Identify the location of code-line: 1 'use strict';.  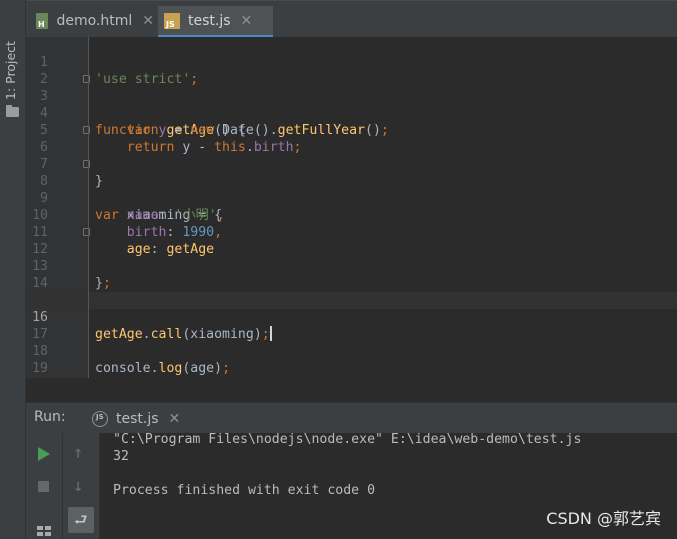
(119, 71).